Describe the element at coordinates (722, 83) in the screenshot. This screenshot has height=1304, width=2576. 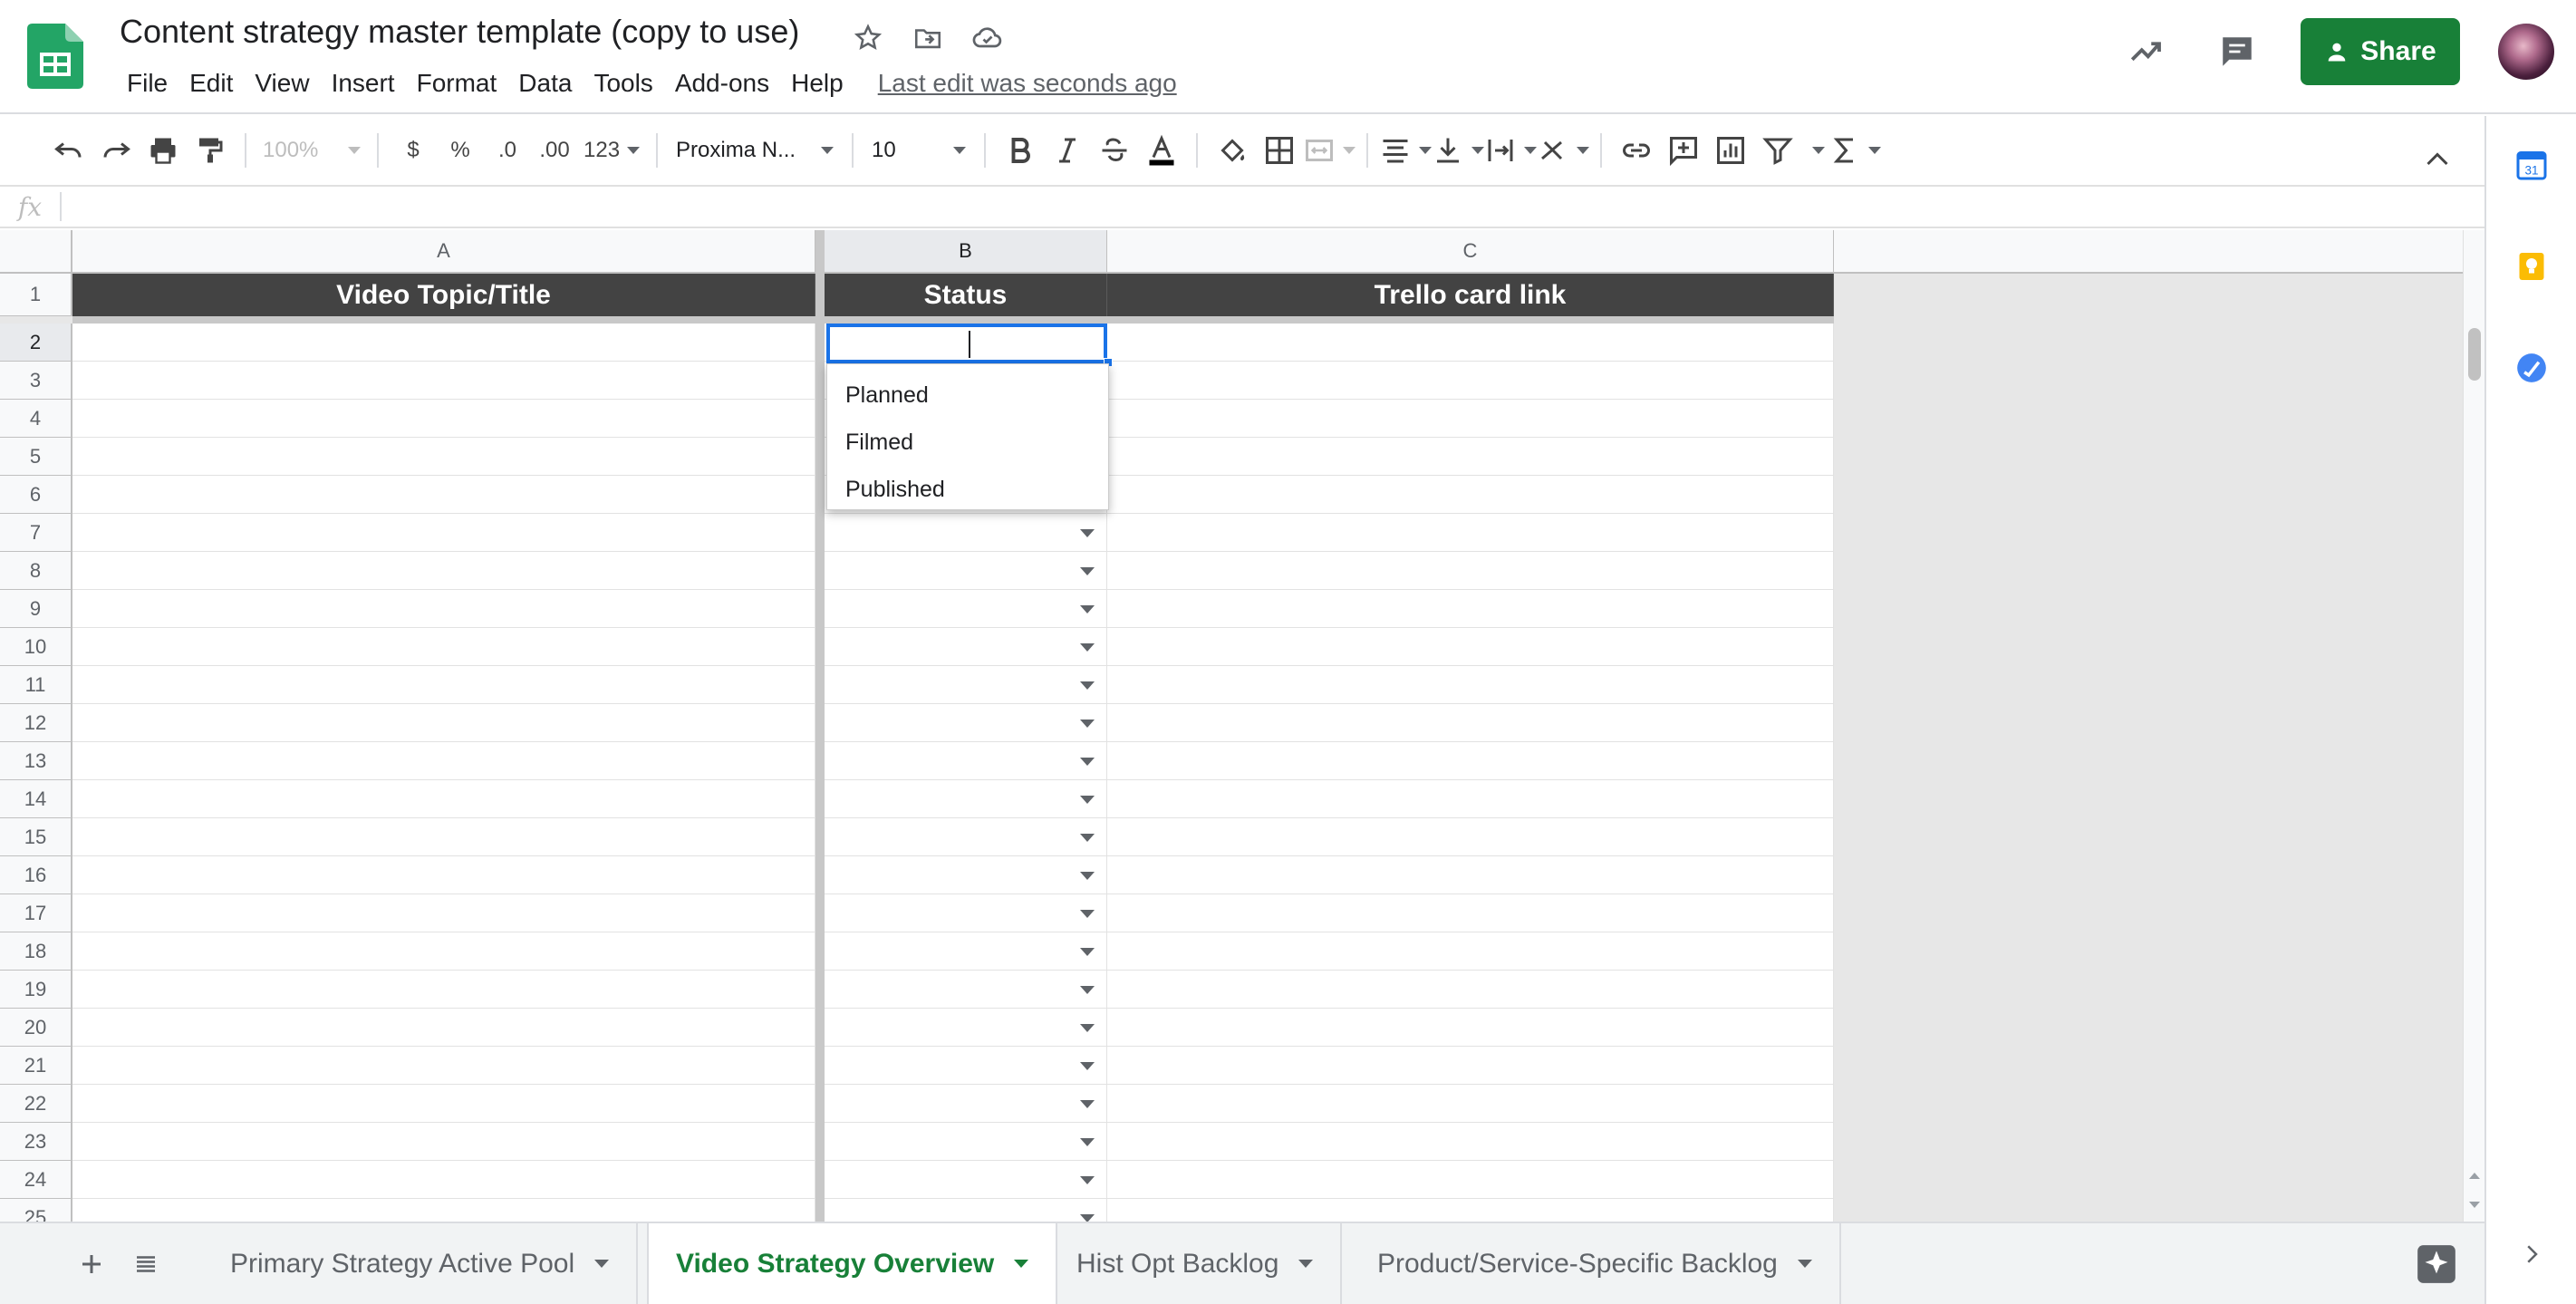
I see `menu-add-ons: Add-ons` at that location.